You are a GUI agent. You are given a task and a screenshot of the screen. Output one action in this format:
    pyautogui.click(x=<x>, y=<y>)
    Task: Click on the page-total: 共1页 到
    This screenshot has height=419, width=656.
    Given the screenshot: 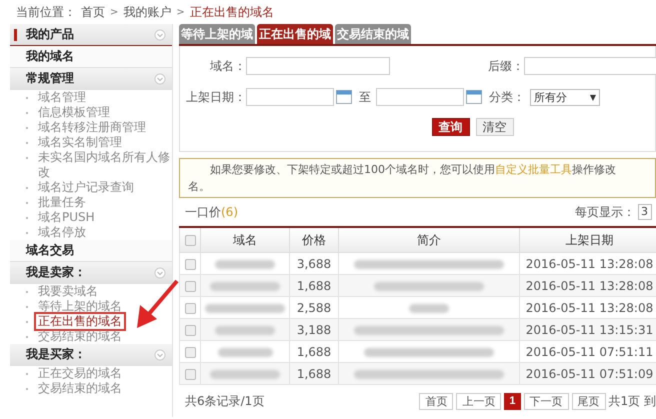 What is the action you would take?
    pyautogui.click(x=632, y=401)
    